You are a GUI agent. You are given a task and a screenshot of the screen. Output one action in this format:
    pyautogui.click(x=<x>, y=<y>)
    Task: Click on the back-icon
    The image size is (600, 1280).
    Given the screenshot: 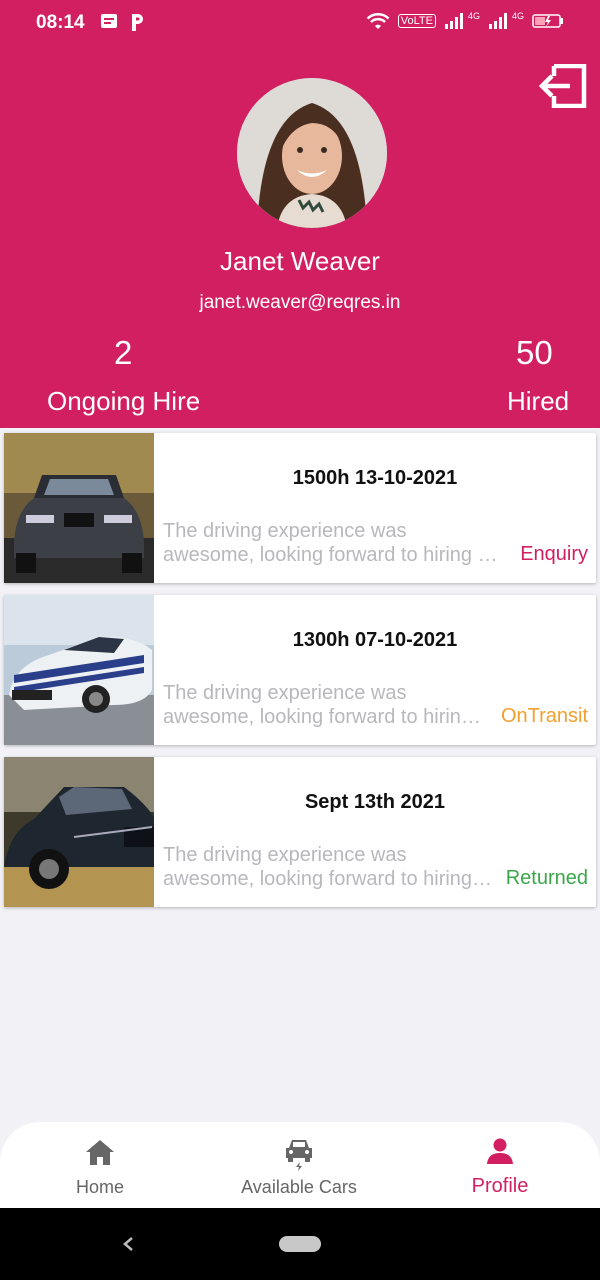 What is the action you would take?
    pyautogui.click(x=128, y=1244)
    